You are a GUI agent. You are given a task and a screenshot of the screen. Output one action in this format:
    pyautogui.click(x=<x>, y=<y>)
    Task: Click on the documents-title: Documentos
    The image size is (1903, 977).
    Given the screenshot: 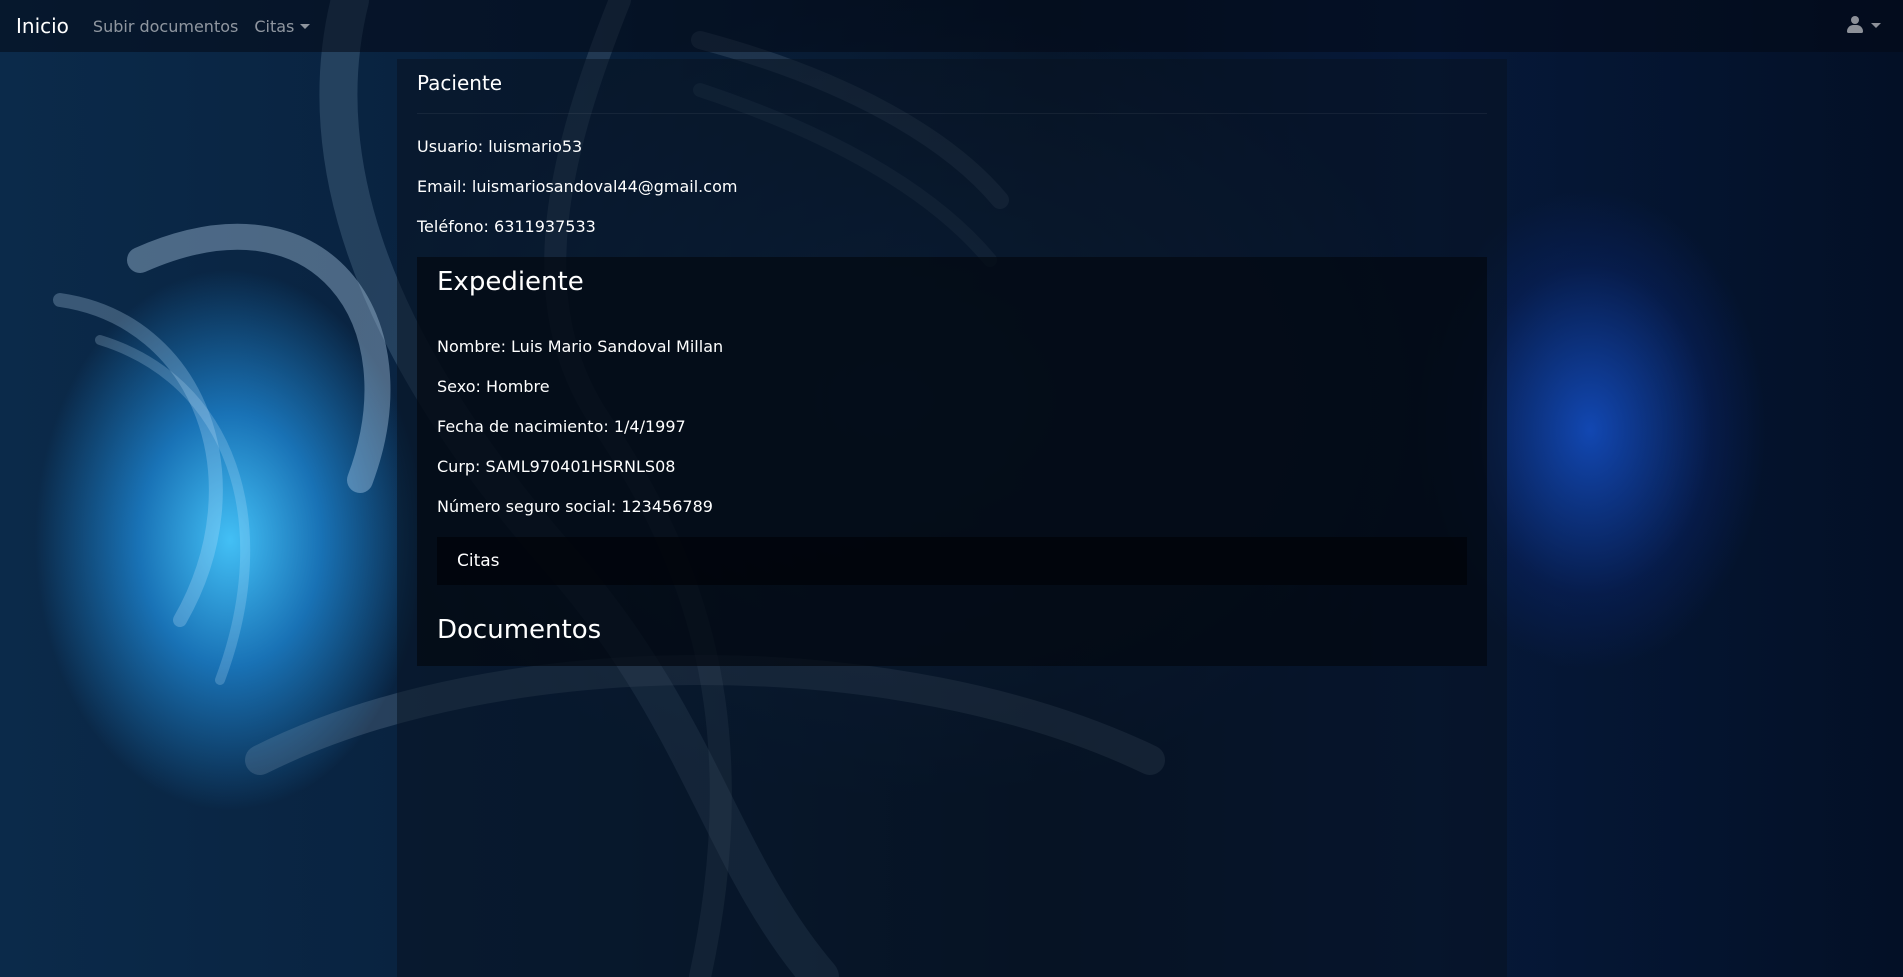 What is the action you would take?
    pyautogui.click(x=519, y=630)
    